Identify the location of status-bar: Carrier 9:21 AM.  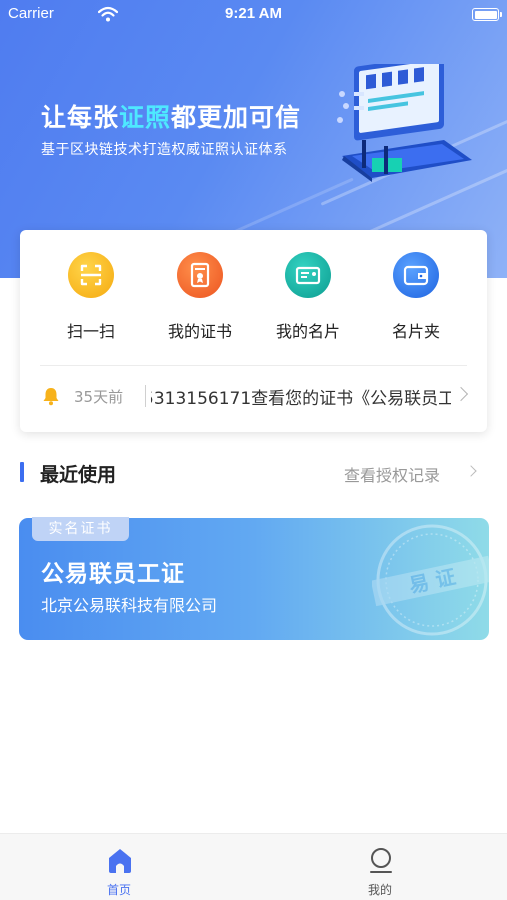
(253, 15).